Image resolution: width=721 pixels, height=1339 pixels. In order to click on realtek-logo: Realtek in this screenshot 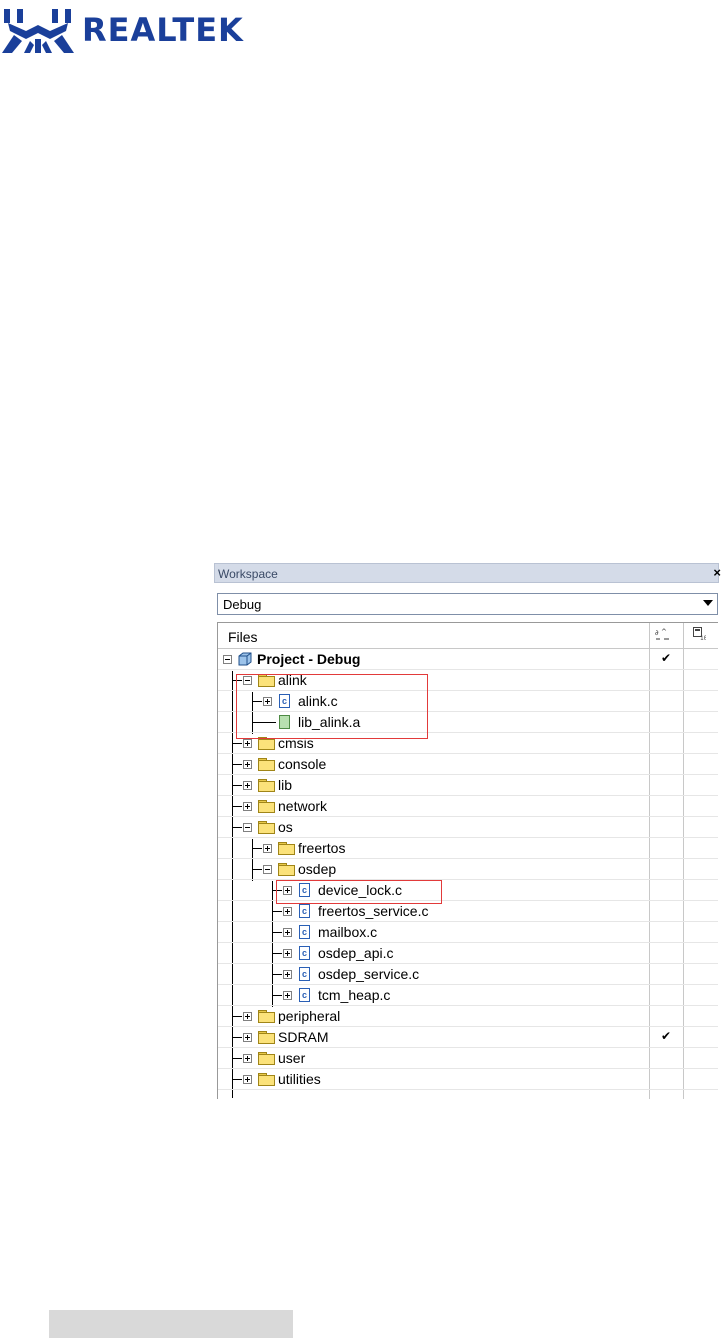, I will do `click(140, 31)`.